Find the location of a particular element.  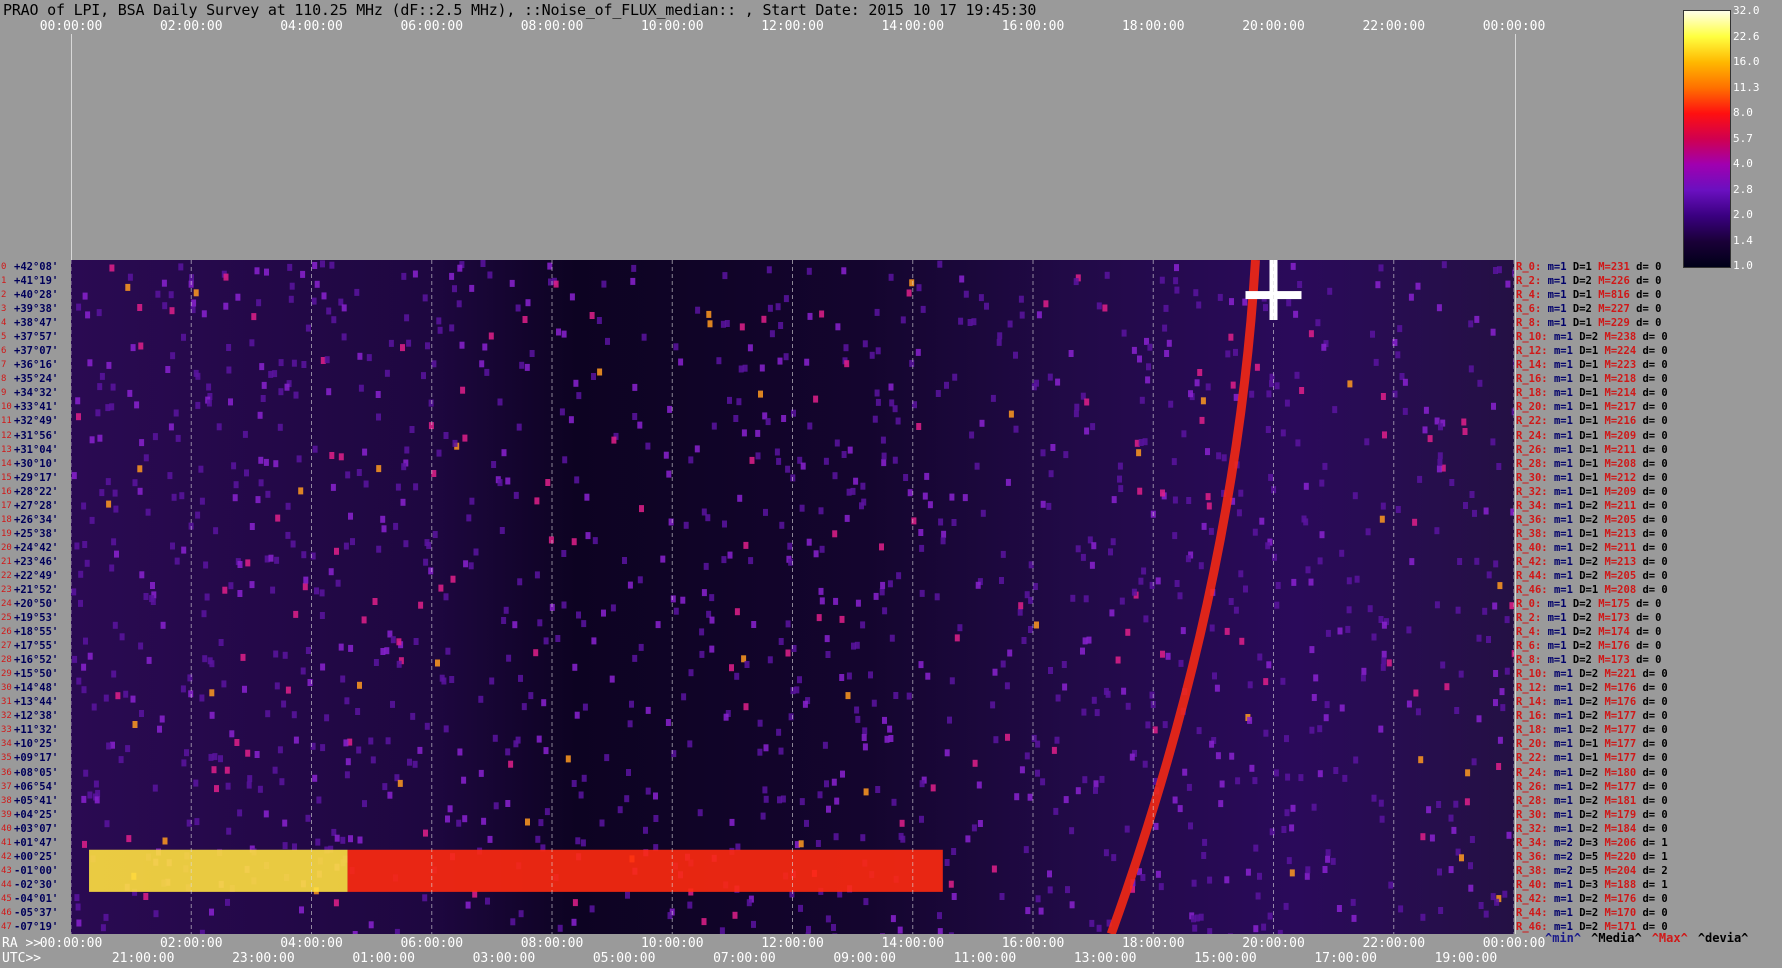

top-axis-tick: 10:00:00 is located at coordinates (672, 26).